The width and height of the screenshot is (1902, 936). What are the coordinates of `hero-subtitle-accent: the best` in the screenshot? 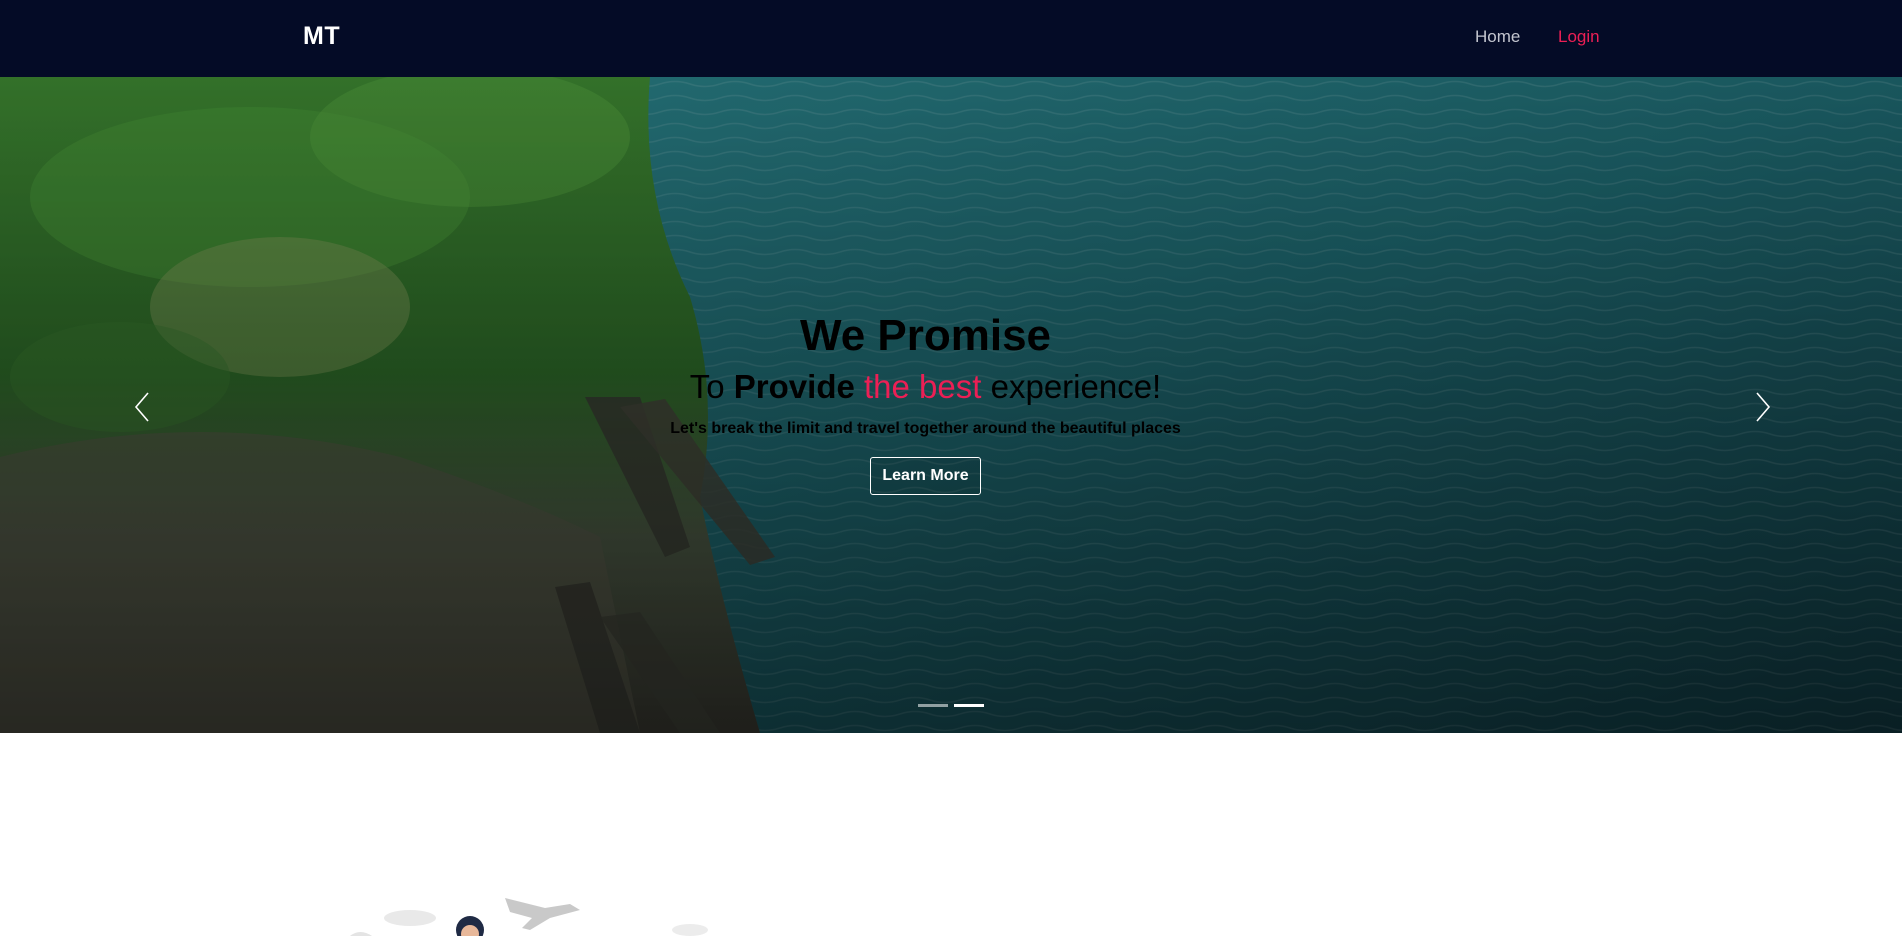 It's located at (923, 386).